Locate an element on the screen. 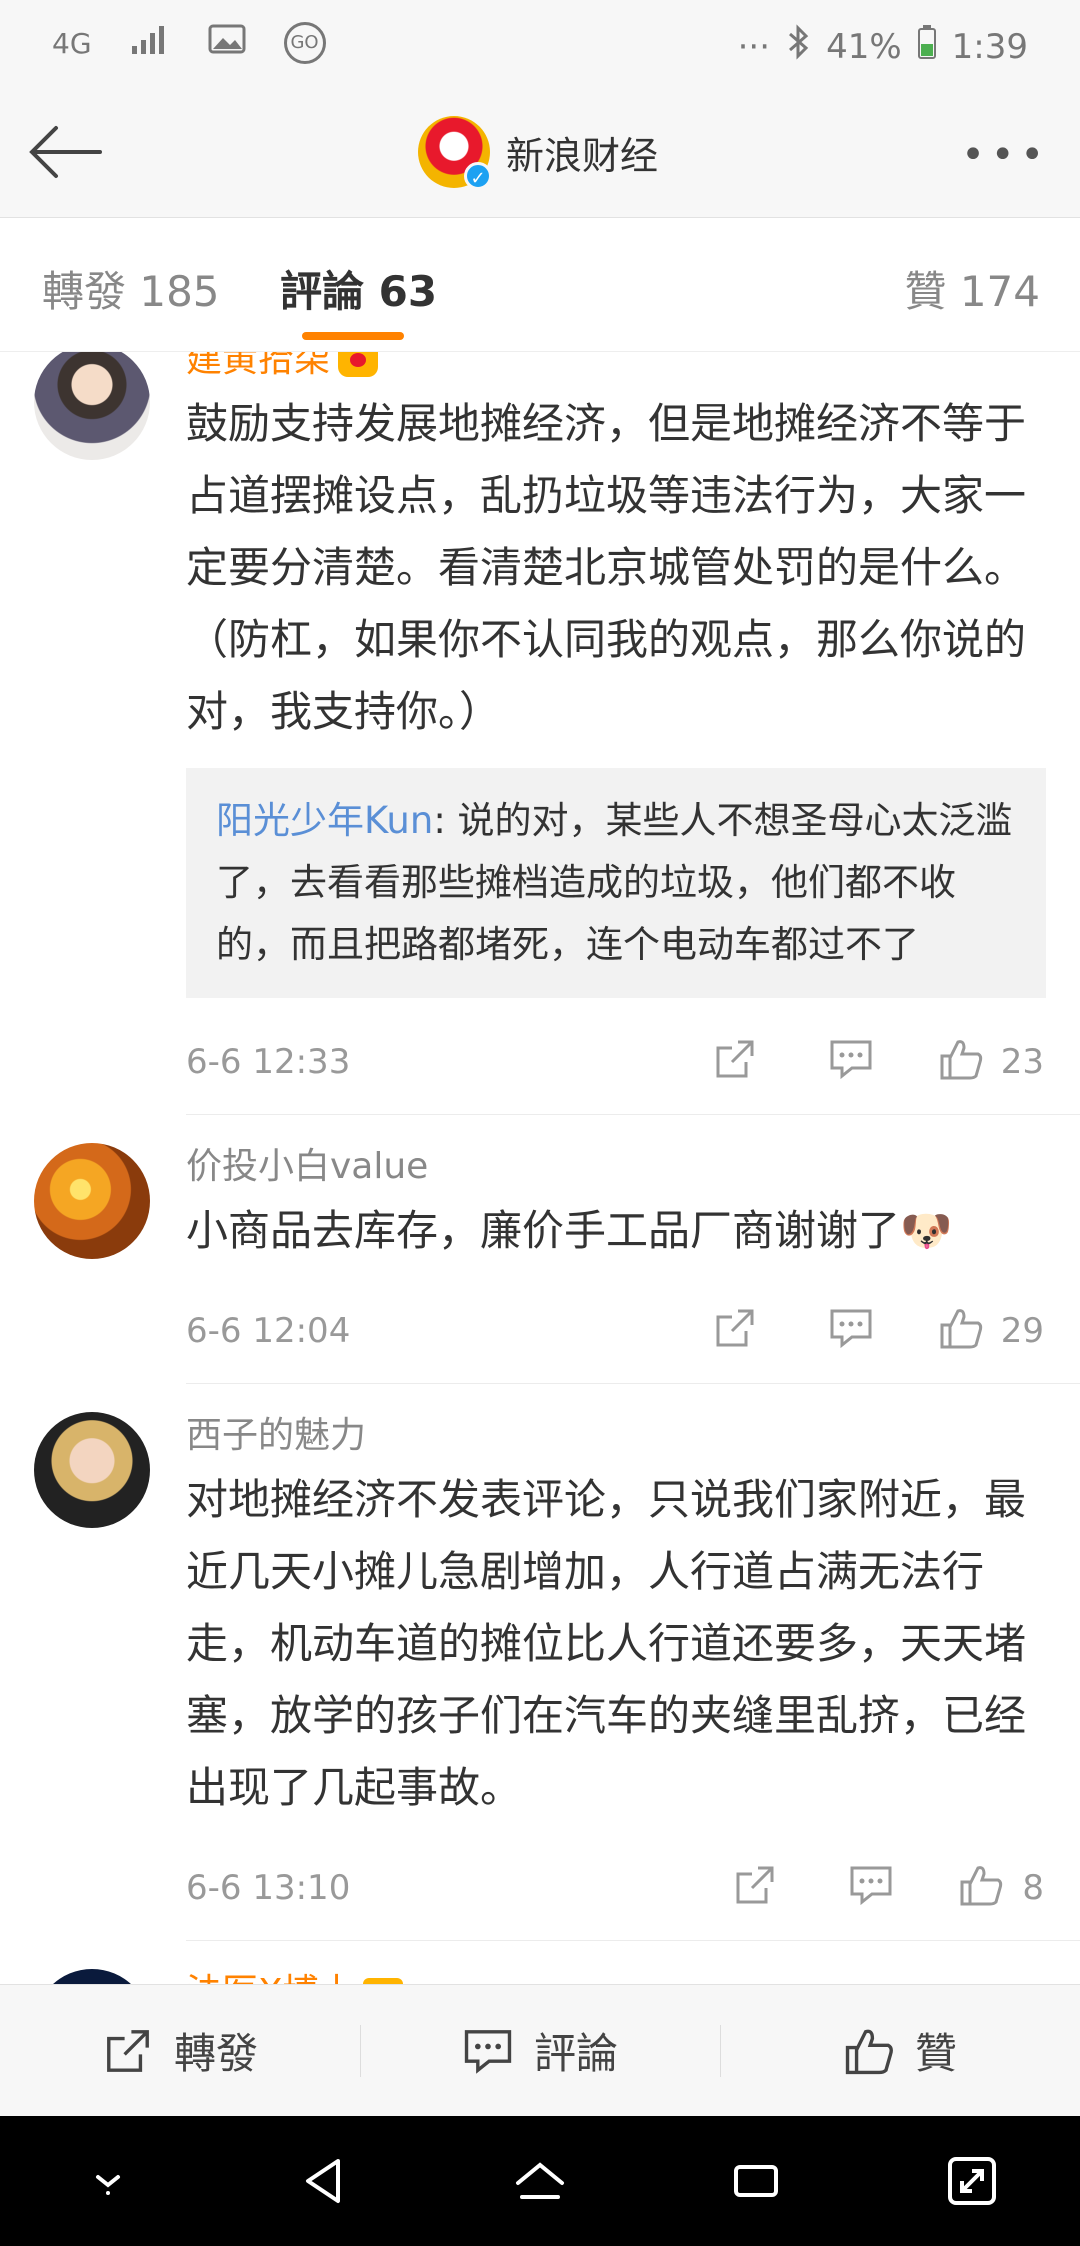 The height and width of the screenshot is (2246, 1080). like-count: 8 is located at coordinates (1033, 1888).